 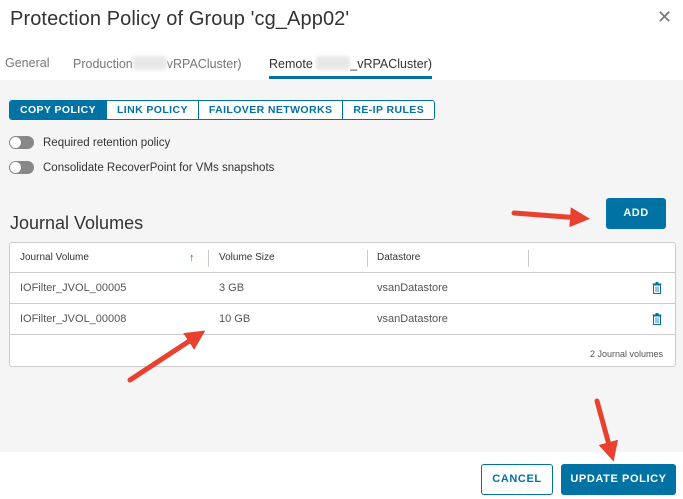 I want to click on tab-production-suffix: vRPACluster), so click(x=204, y=64).